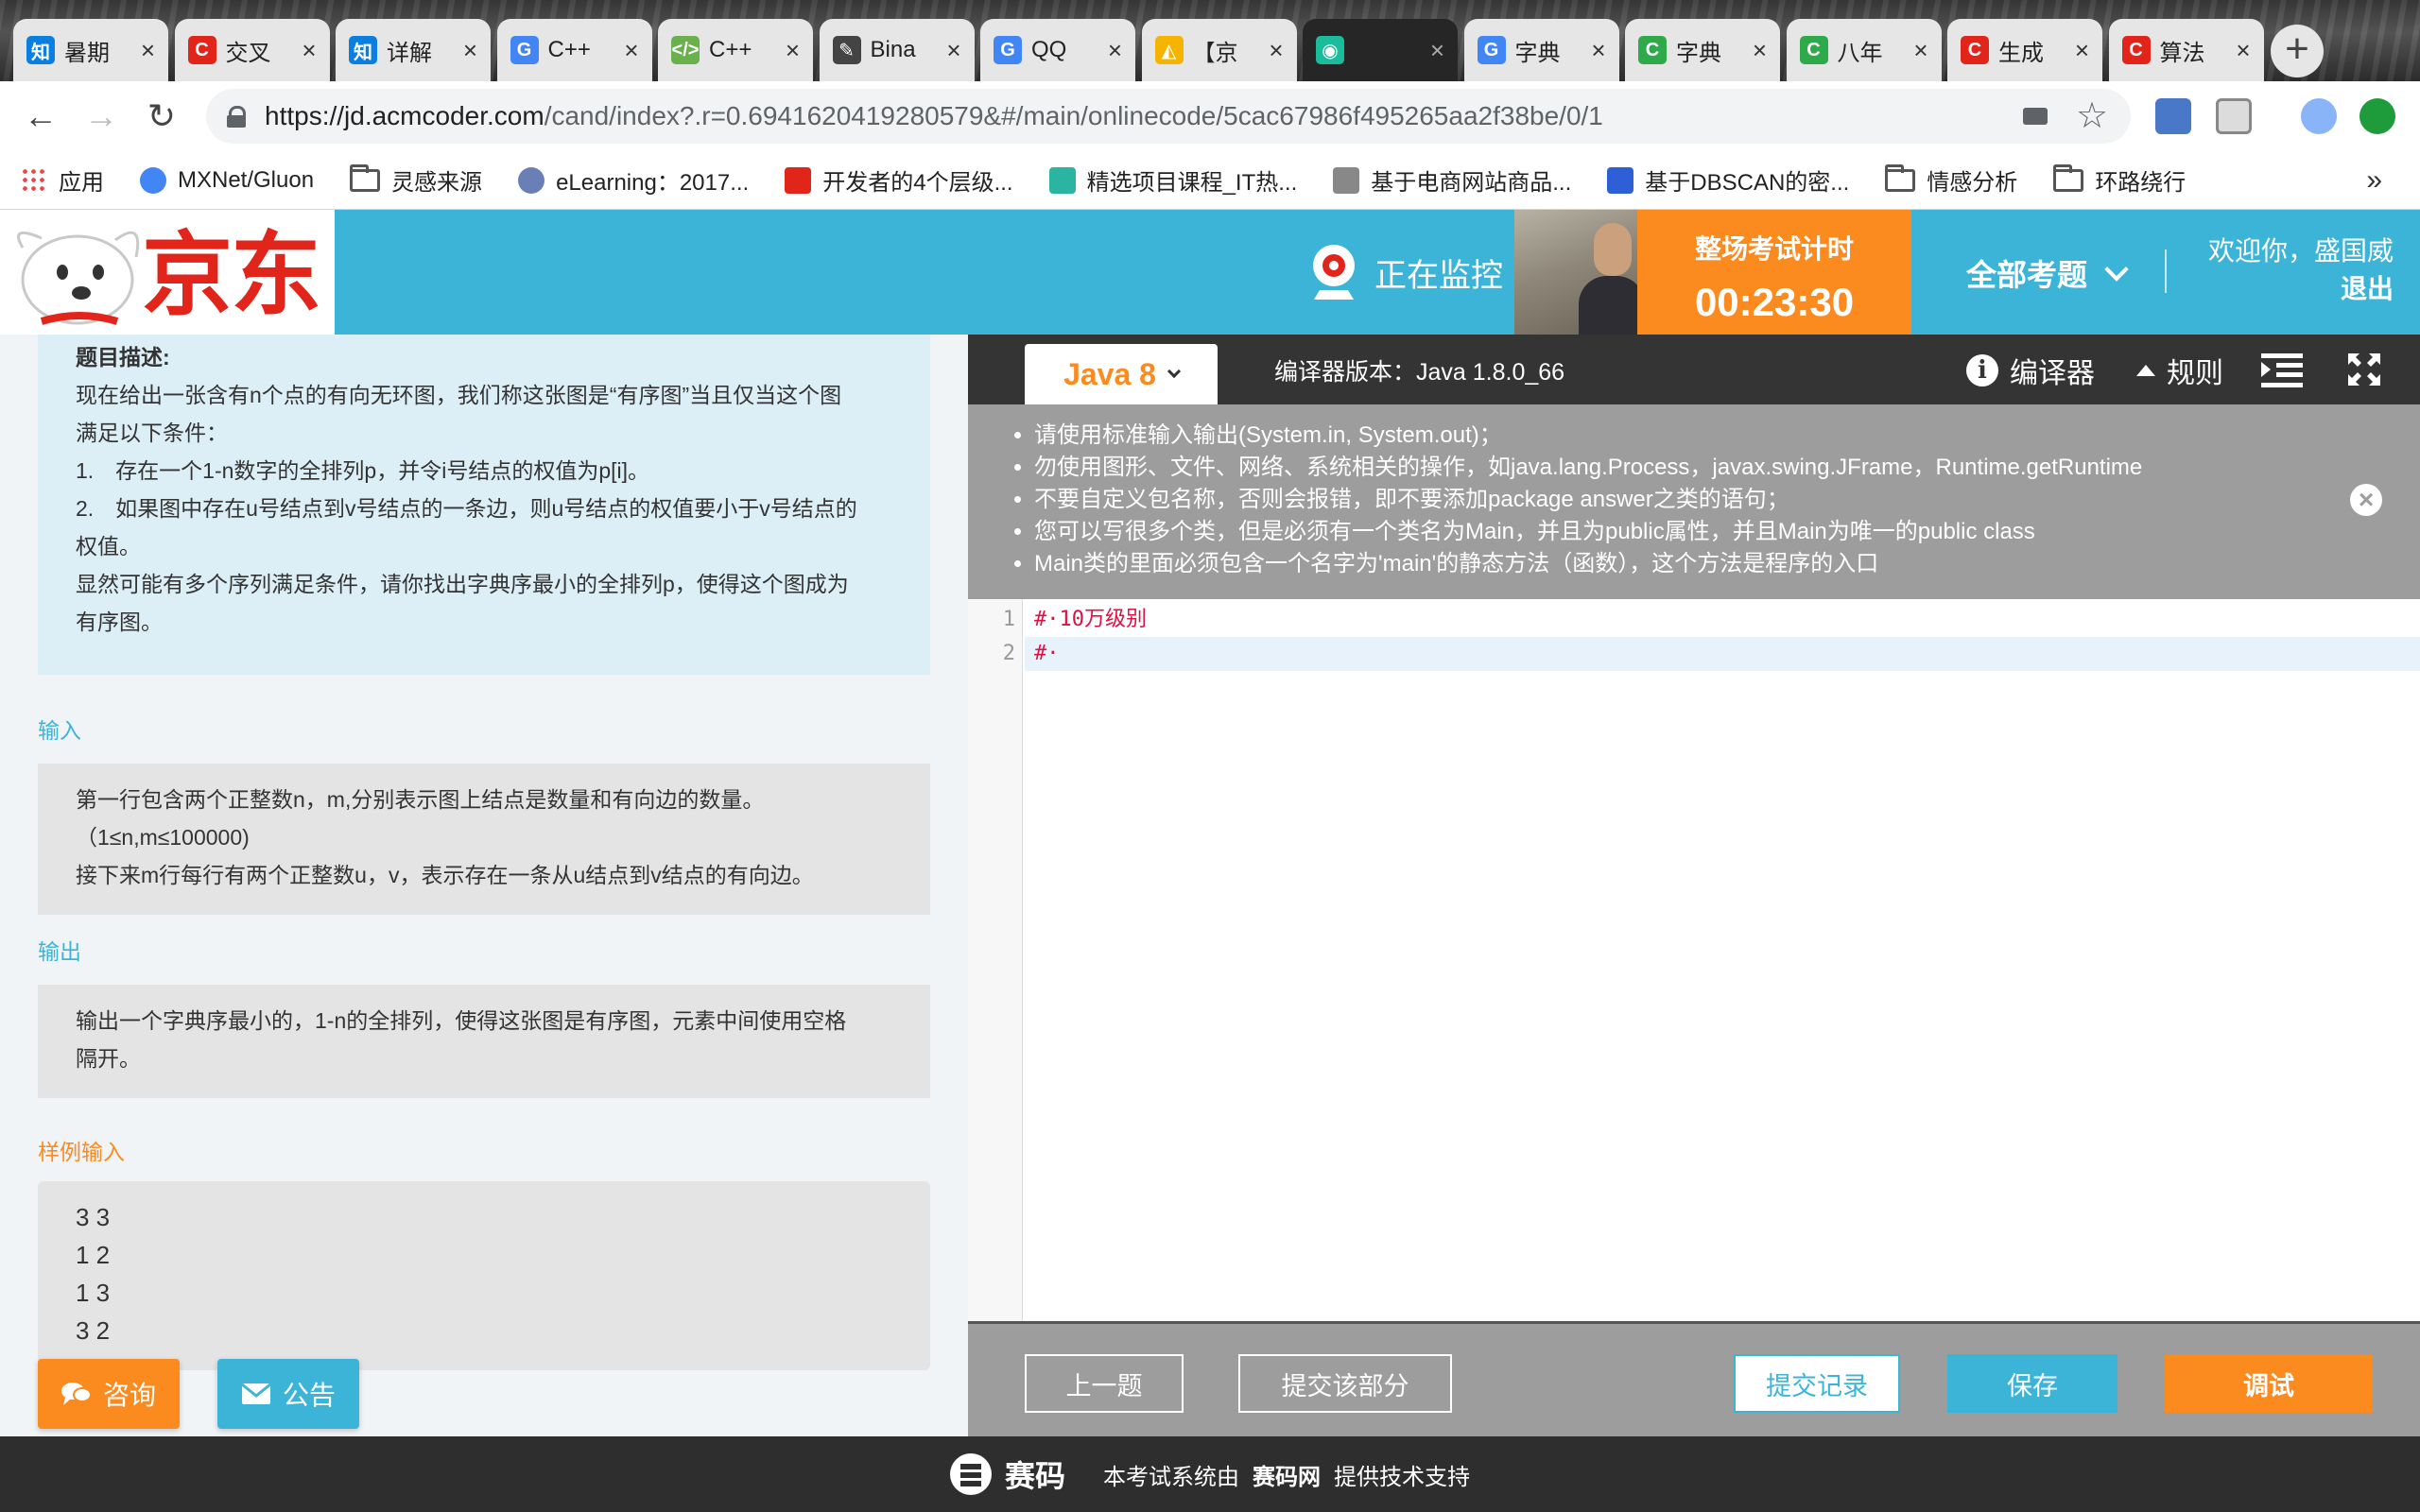 The image size is (2420, 1512). Describe the element at coordinates (163, 837) in the screenshot. I see `text-line: （1≤n,m≤100000)` at that location.